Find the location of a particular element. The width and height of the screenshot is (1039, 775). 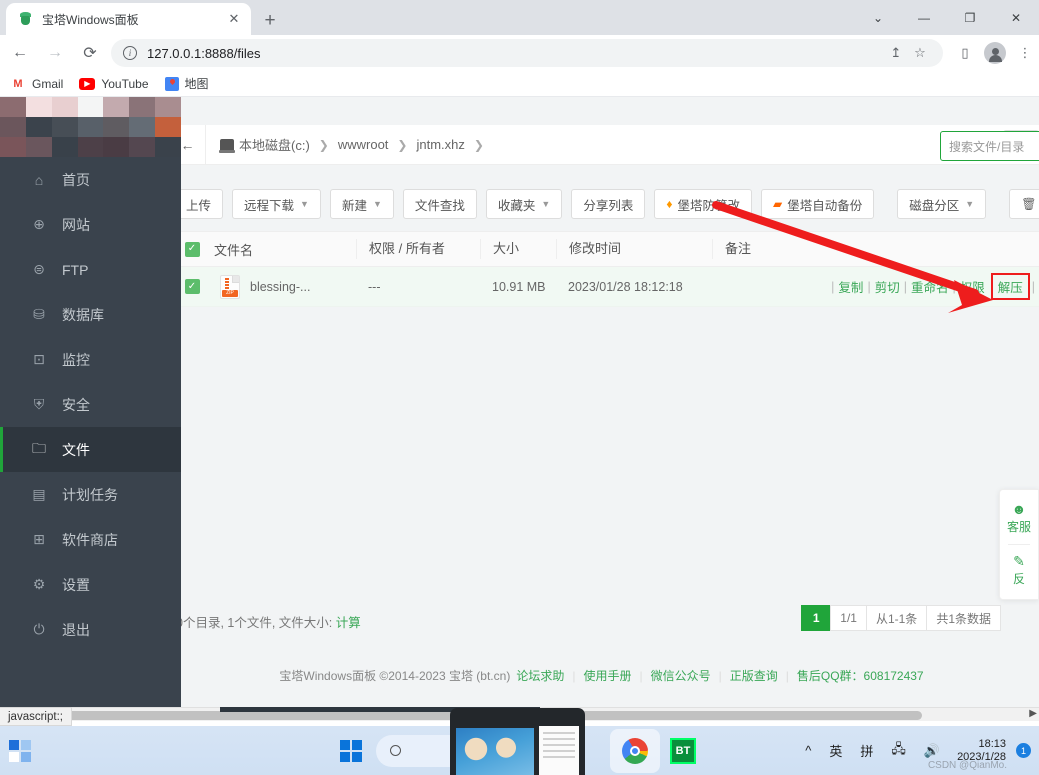

minimize-button: — is located at coordinates (924, 17).